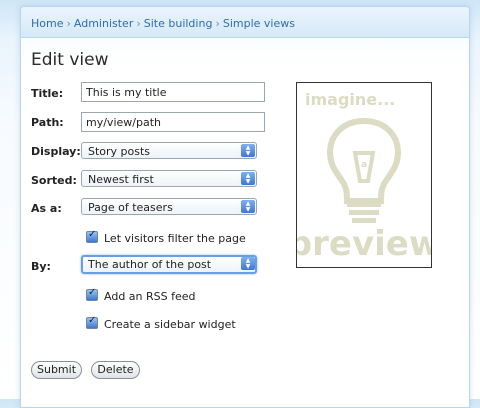 Image resolution: width=480 pixels, height=408 pixels. What do you see at coordinates (364, 165) in the screenshot?
I see `bulb-letter: a` at bounding box center [364, 165].